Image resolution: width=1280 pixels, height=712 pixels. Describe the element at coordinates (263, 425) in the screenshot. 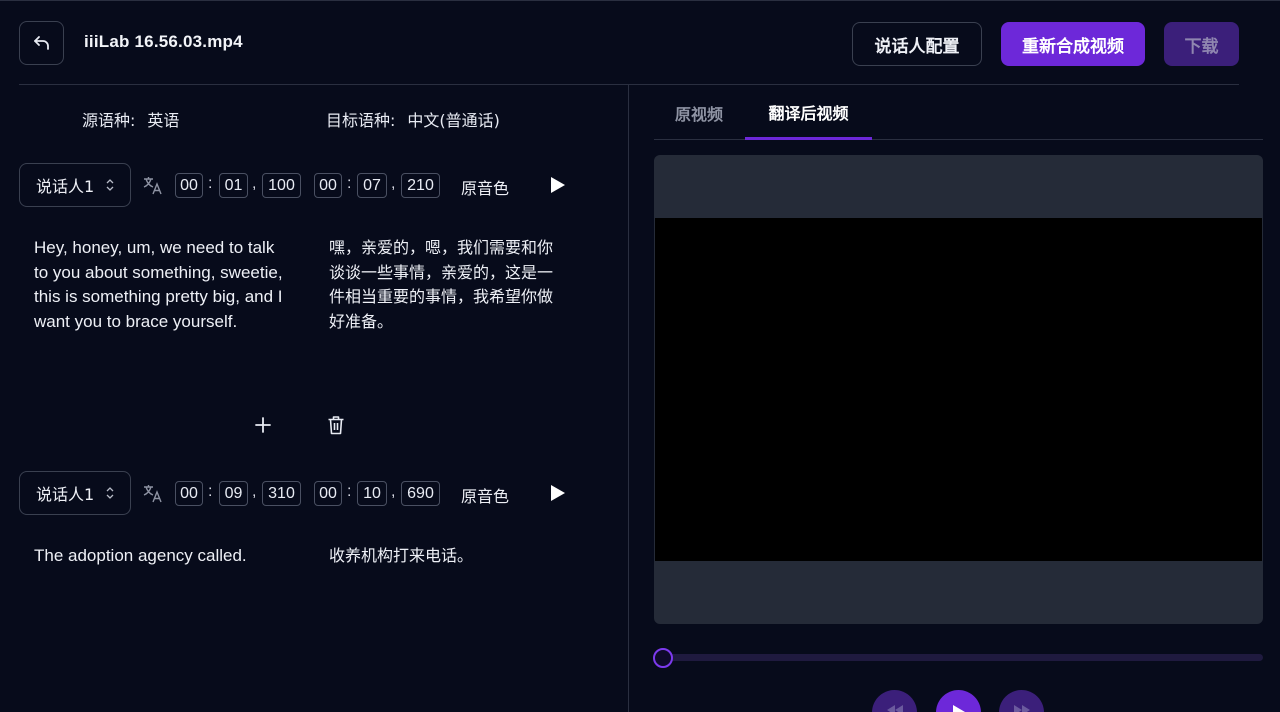

I see `plus-icon` at that location.